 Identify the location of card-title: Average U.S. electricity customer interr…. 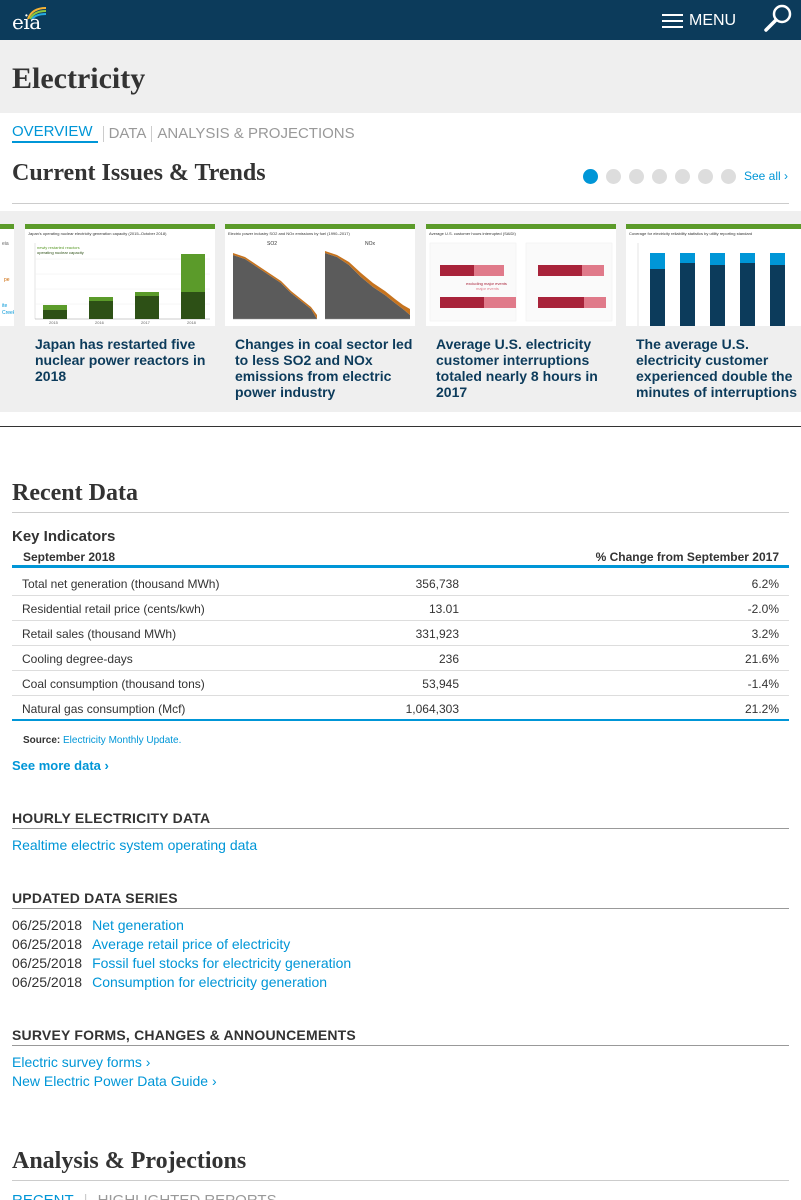
(521, 368).